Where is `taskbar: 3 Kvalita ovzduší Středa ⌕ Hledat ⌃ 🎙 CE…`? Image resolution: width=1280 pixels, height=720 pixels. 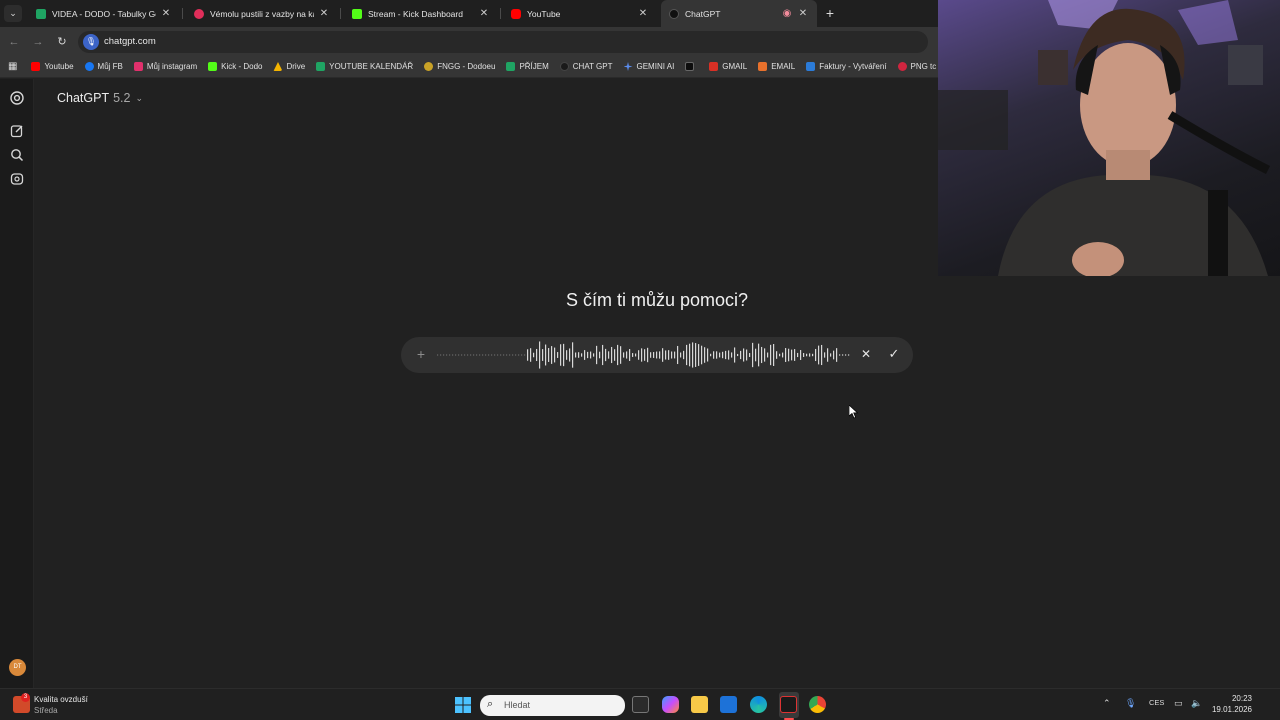 taskbar: 3 Kvalita ovzduší Středa ⌕ Hledat ⌃ 🎙 CE… is located at coordinates (640, 704).